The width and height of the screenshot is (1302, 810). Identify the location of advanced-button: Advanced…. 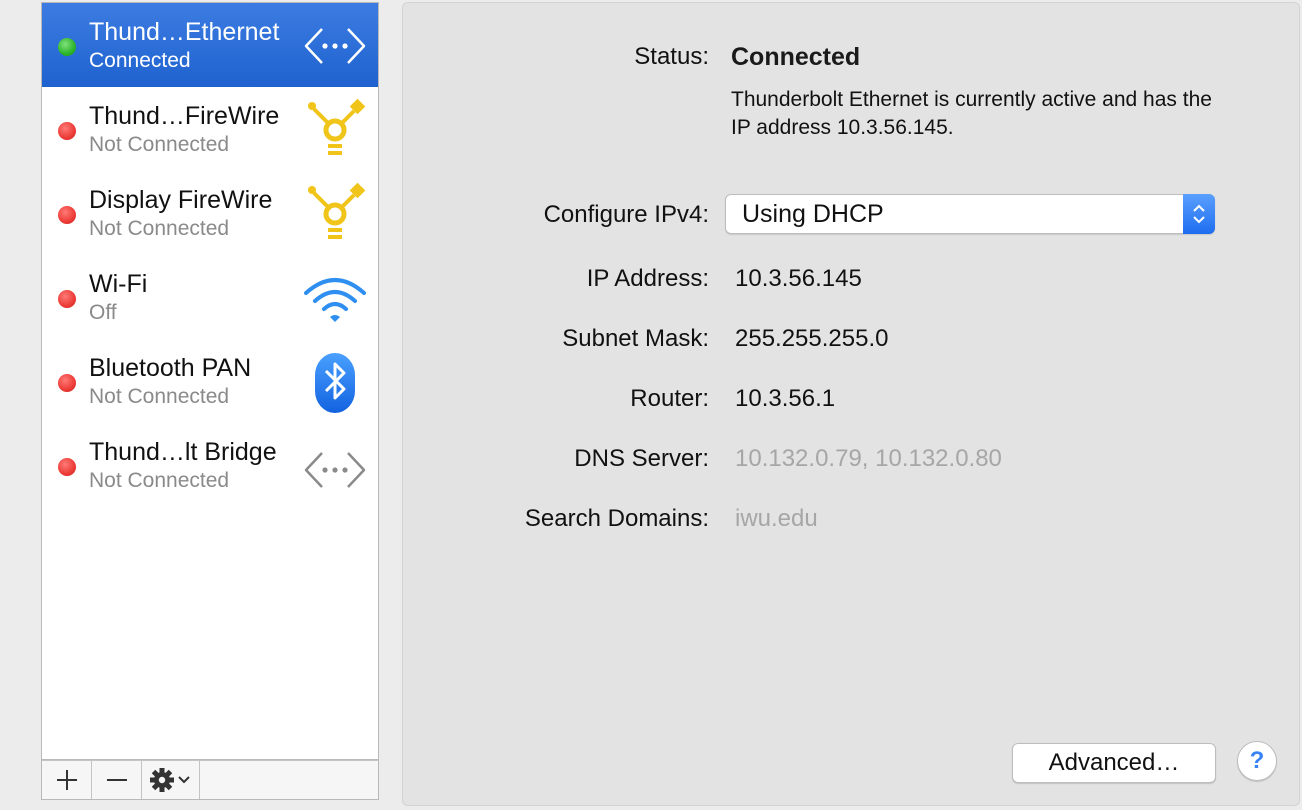
(1114, 763).